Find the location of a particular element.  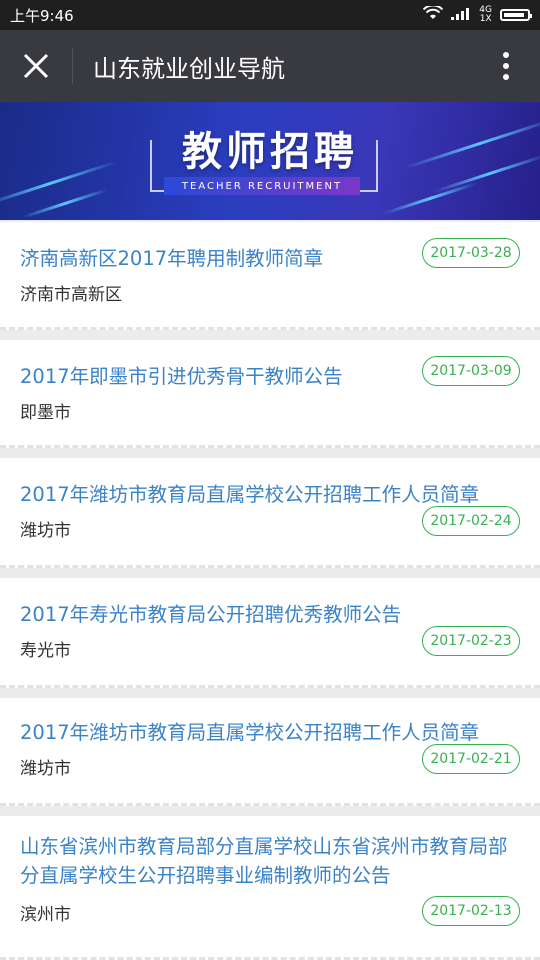

list-item: 2017年潍坊市教育局直属学校公开招聘工作人员简章 2017-02-21 潍坊市 is located at coordinates (270, 752).